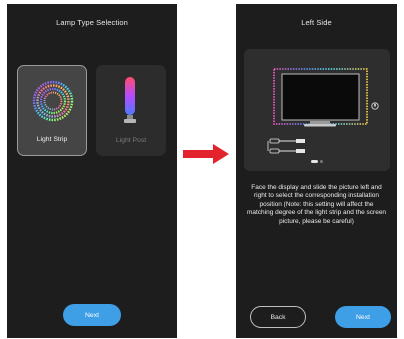 Image resolution: width=404 pixels, height=339 pixels. I want to click on installation-preview, so click(317, 110).